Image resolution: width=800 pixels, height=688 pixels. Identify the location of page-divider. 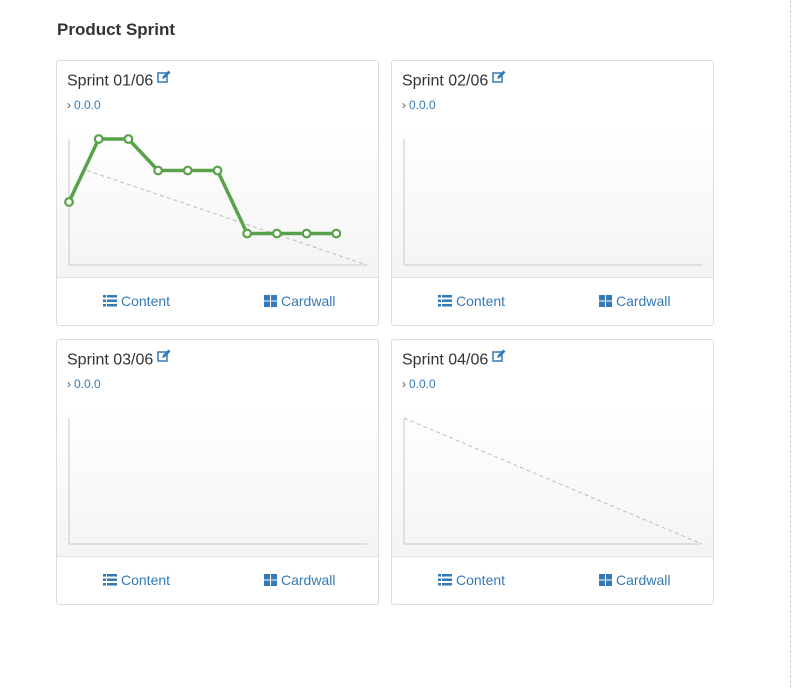
(790, 344).